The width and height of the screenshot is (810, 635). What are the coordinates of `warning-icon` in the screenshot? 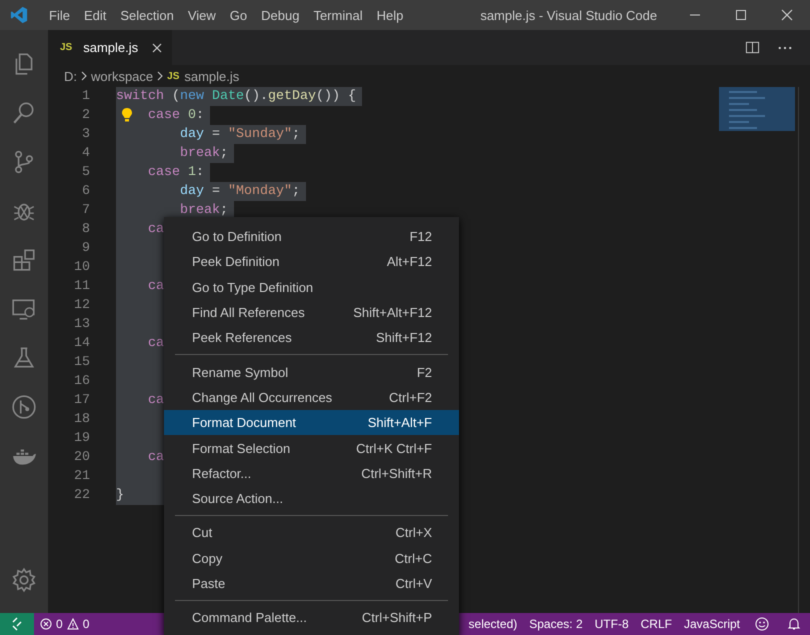 It's located at (72, 624).